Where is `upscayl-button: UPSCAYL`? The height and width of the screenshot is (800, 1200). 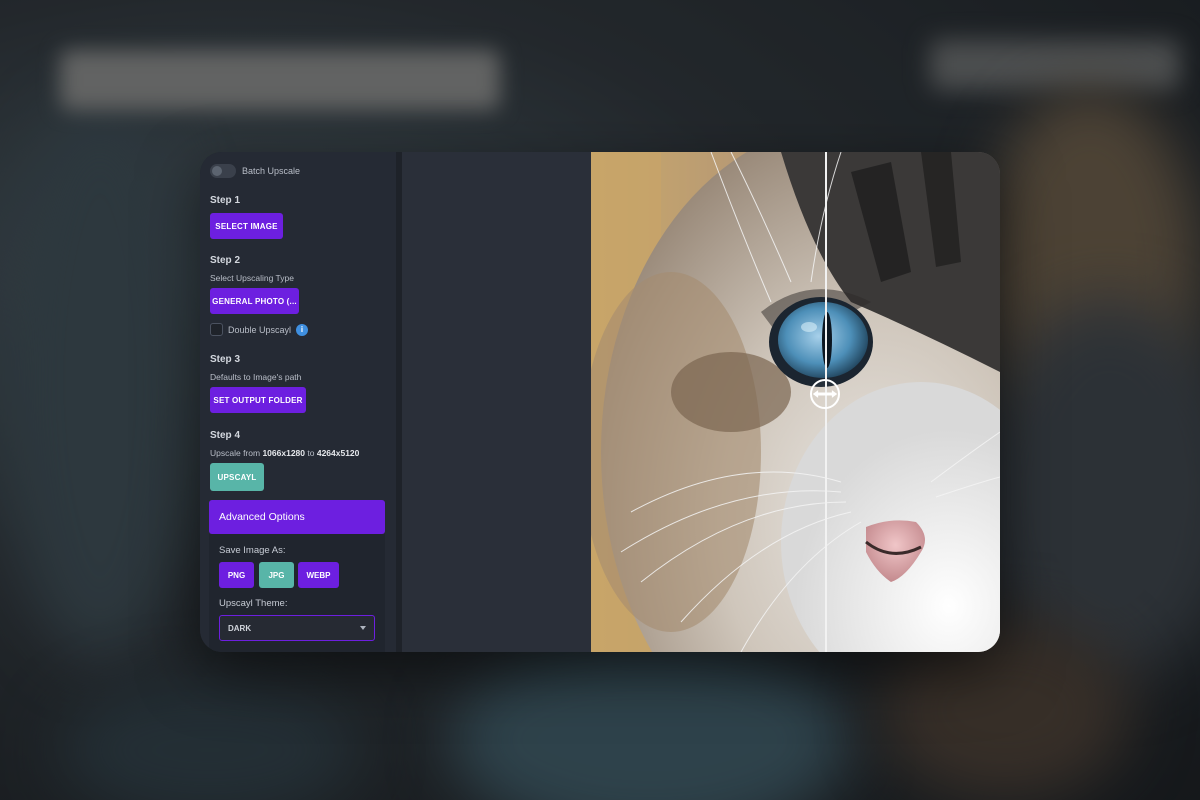 upscayl-button: UPSCAYL is located at coordinates (237, 477).